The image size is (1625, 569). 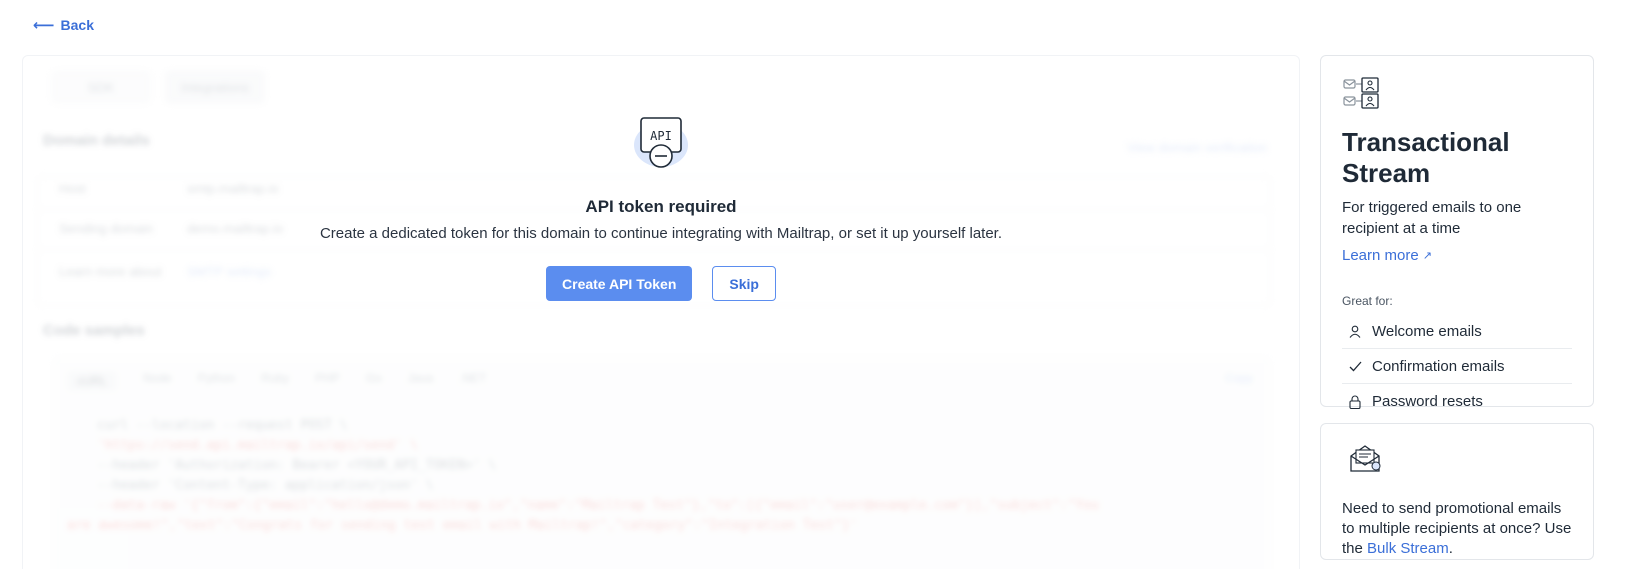 I want to click on feature-label: Password resets, so click(x=1427, y=401).